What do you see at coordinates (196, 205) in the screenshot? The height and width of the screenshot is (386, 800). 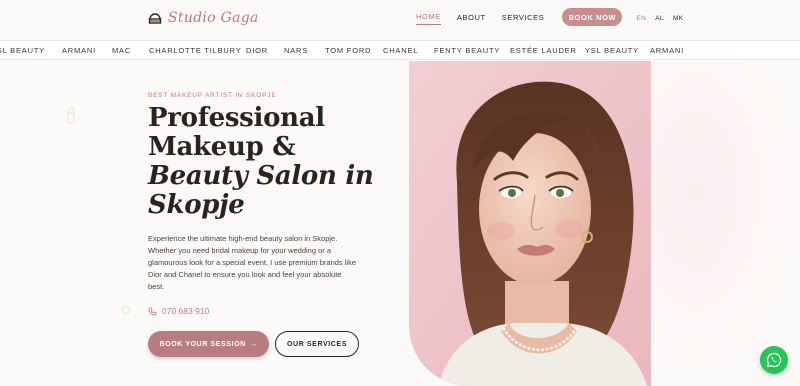 I see `hero-title-line: Skopje` at bounding box center [196, 205].